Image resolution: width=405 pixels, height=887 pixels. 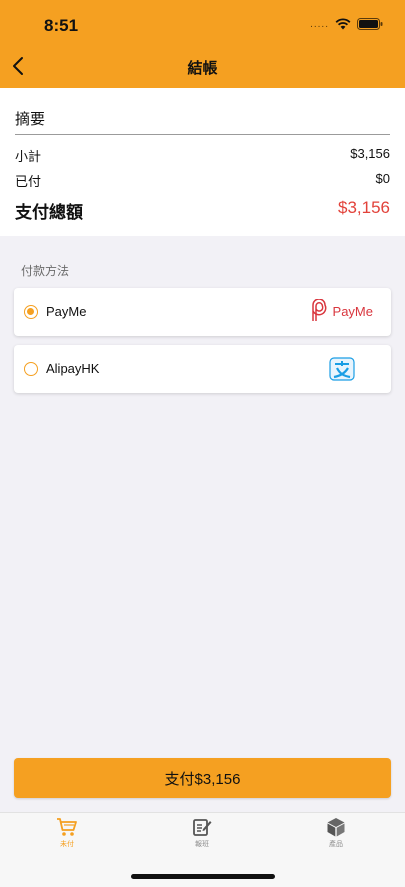 I want to click on payment-method-payme: PayMe PayMe, so click(x=202, y=312).